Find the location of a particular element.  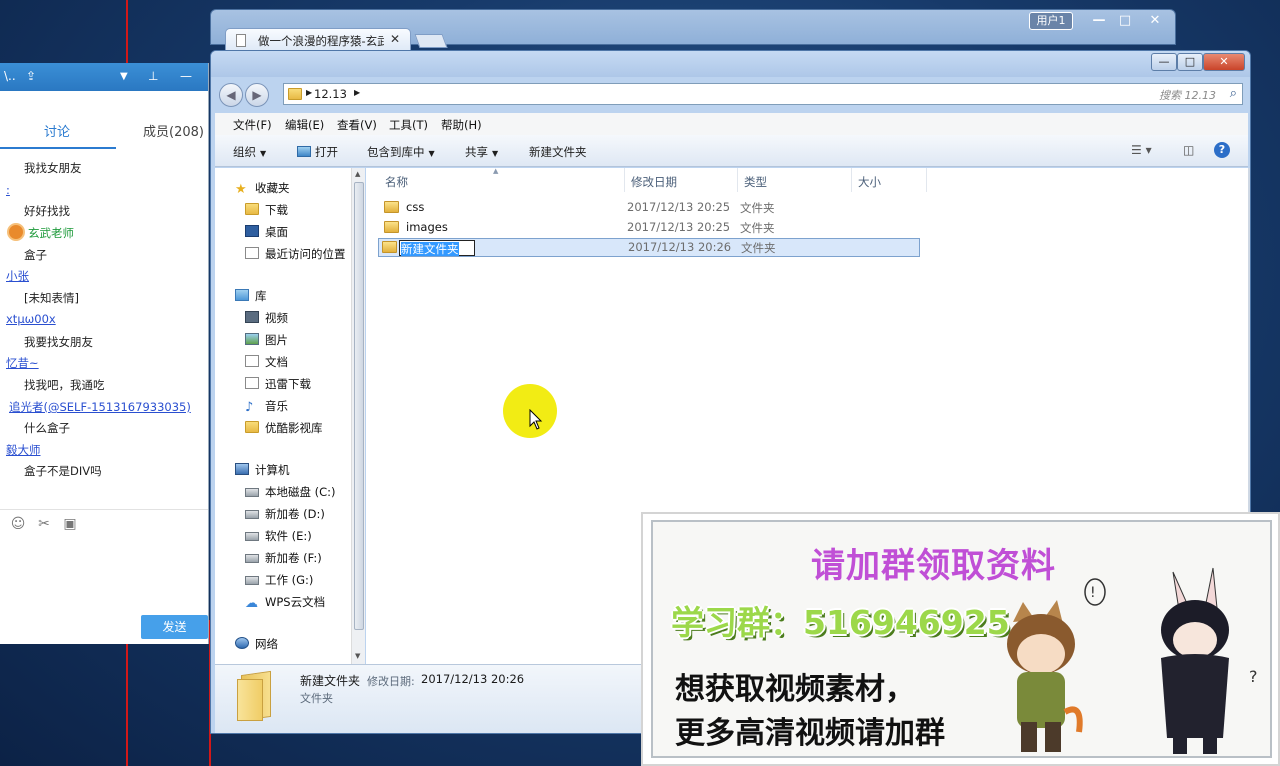

share-button: 共享 ▼ is located at coordinates (481, 152).